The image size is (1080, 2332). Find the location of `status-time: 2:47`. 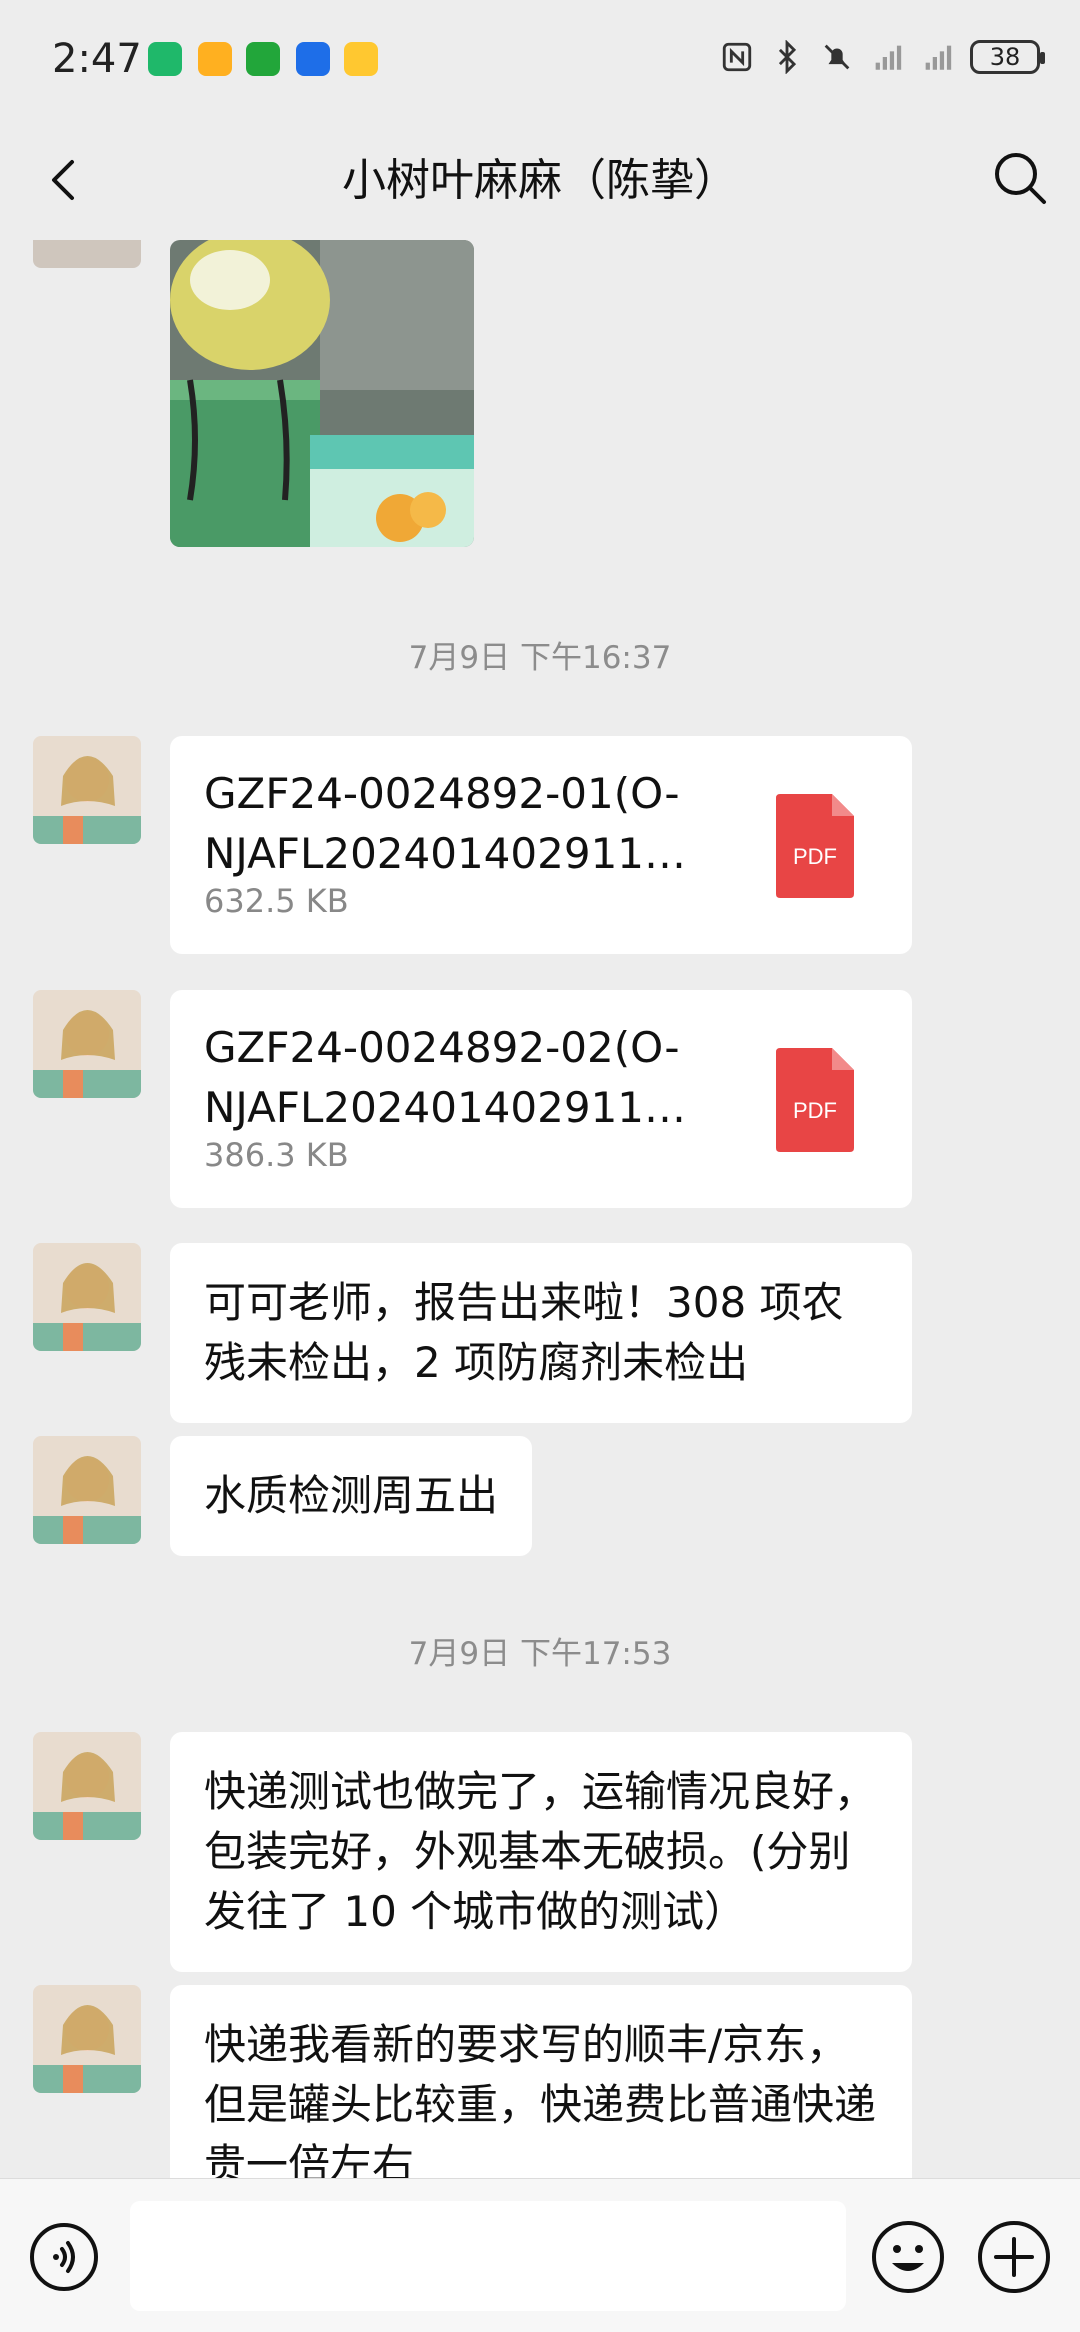

status-time: 2:47 is located at coordinates (97, 59).